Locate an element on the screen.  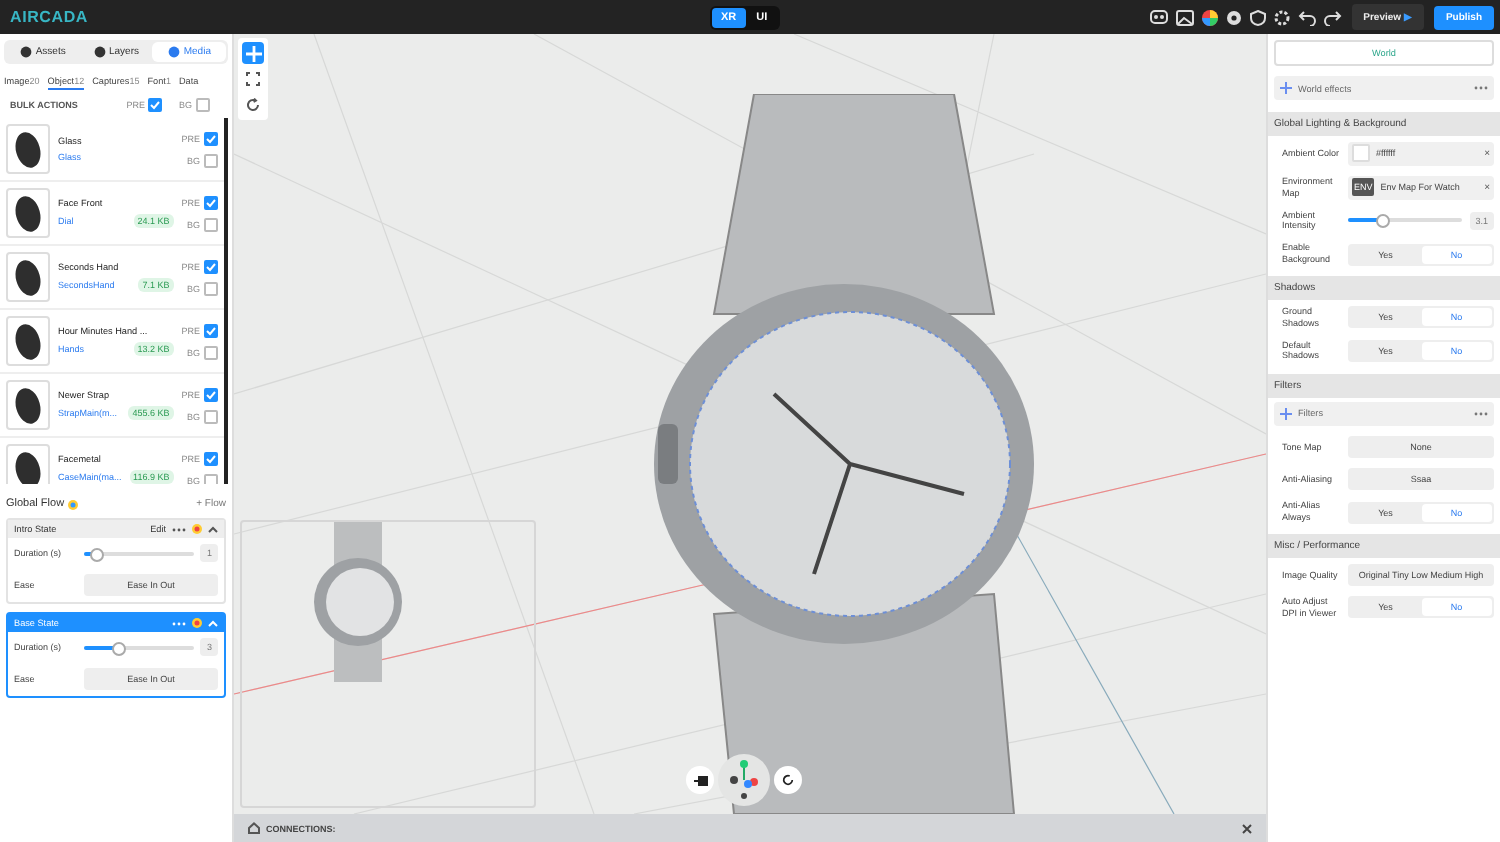
chevron-up-icon is located at coordinates (213, 529).